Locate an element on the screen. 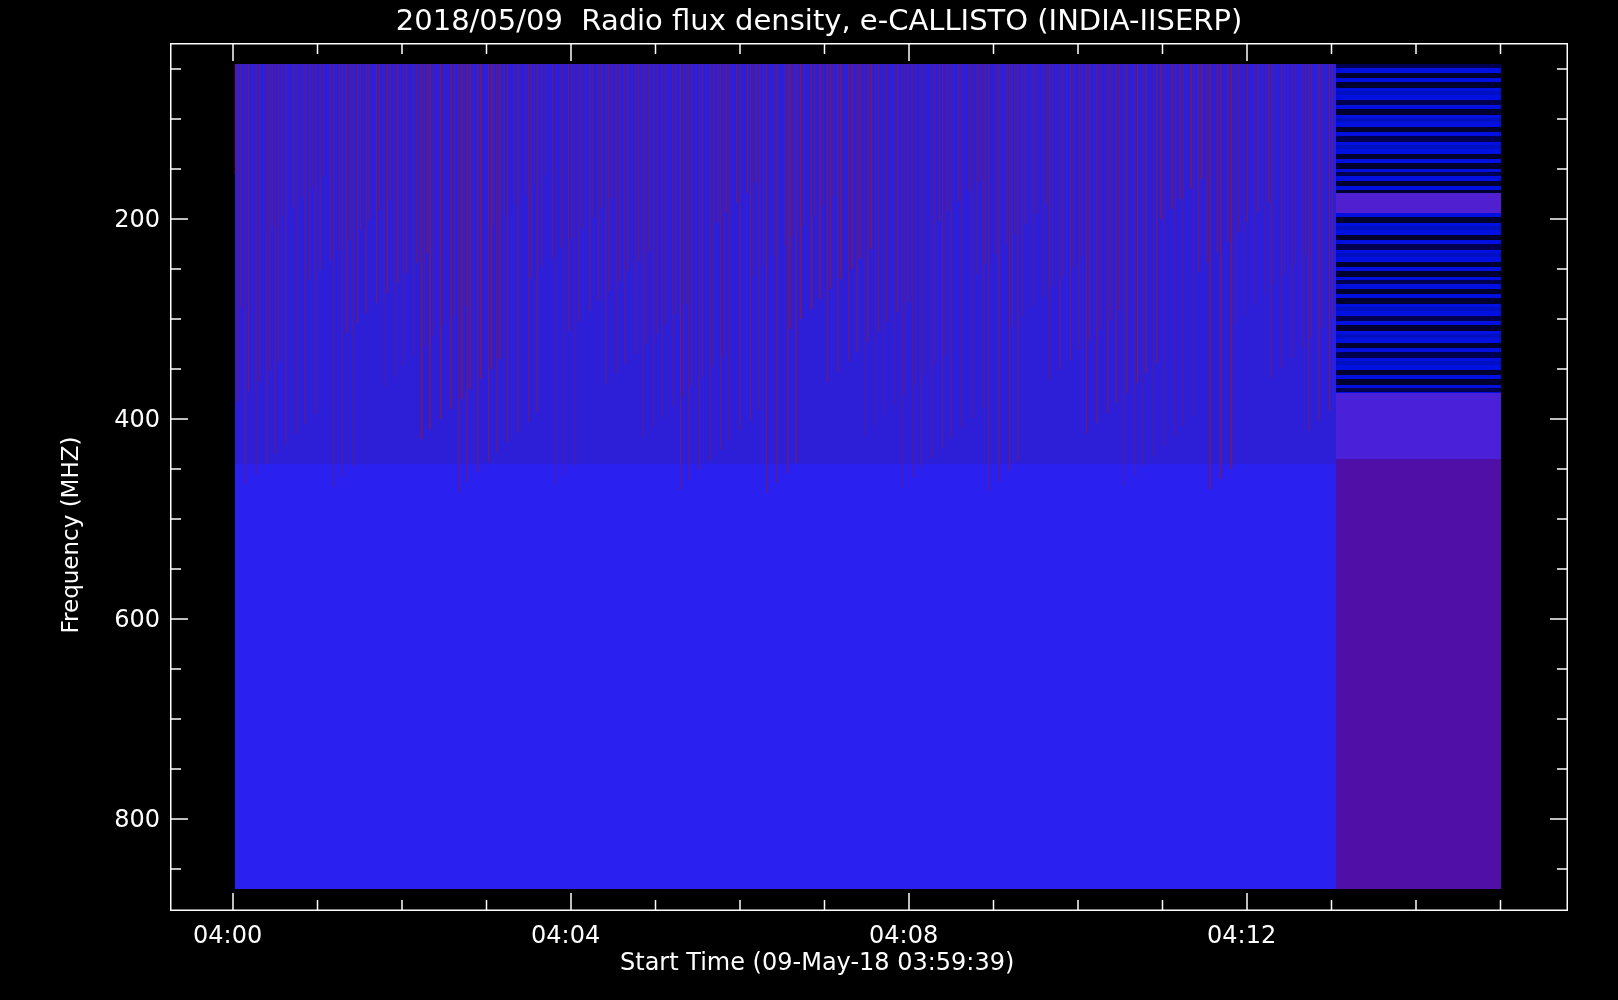 This screenshot has width=1618, height=1000. x-tick-label: 04:08 is located at coordinates (904, 935).